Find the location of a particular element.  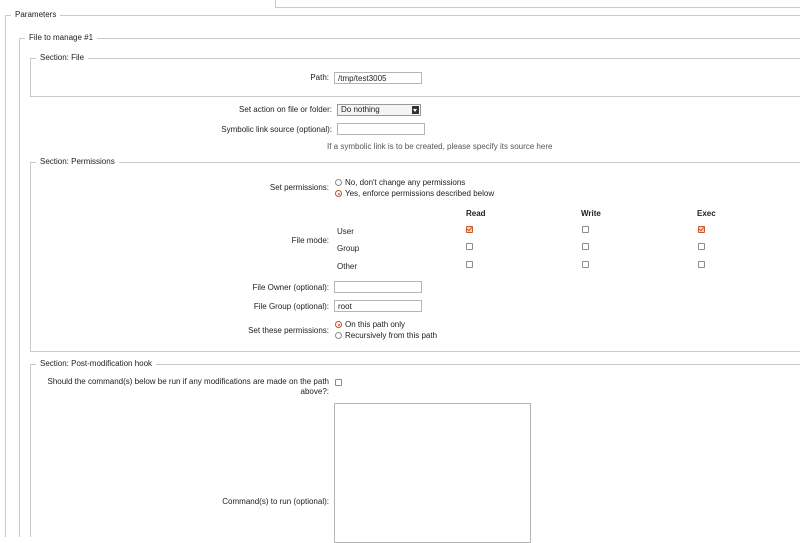

group-write-checkbox is located at coordinates (585, 246).